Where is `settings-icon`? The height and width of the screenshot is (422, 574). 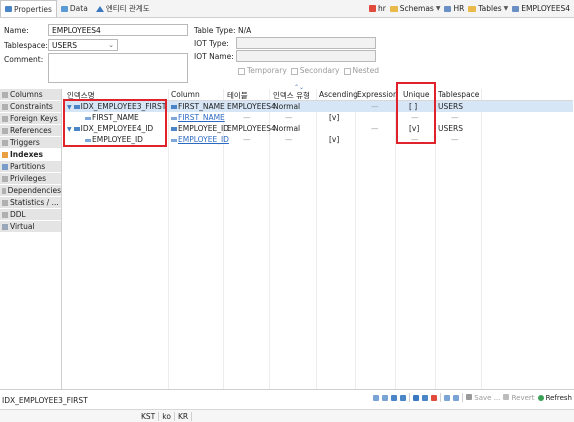
settings-icon is located at coordinates (403, 397).